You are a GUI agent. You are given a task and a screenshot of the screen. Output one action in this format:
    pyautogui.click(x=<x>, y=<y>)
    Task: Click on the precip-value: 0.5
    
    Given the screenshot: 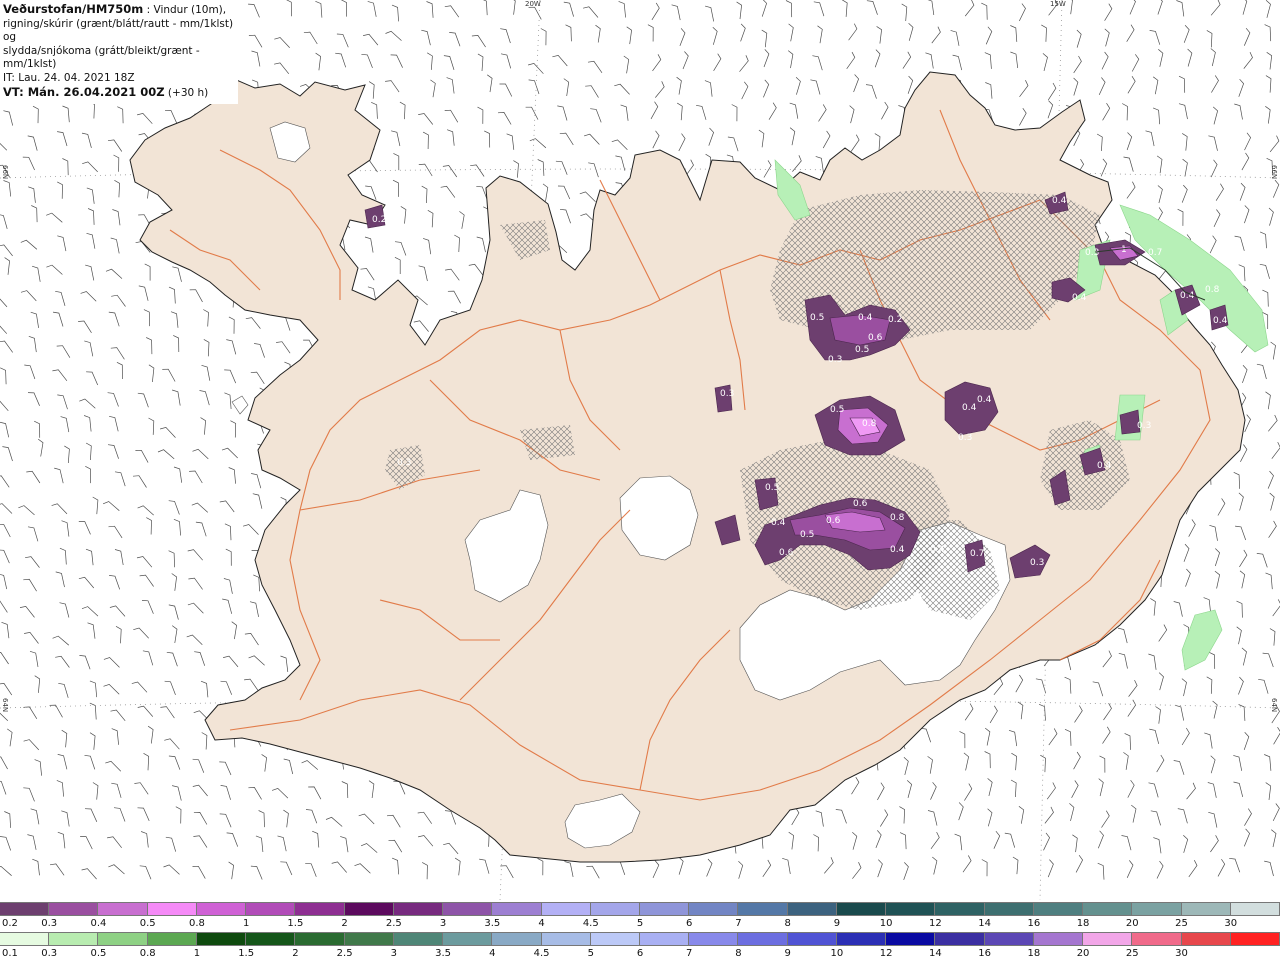 What is the action you would take?
    pyautogui.click(x=862, y=350)
    